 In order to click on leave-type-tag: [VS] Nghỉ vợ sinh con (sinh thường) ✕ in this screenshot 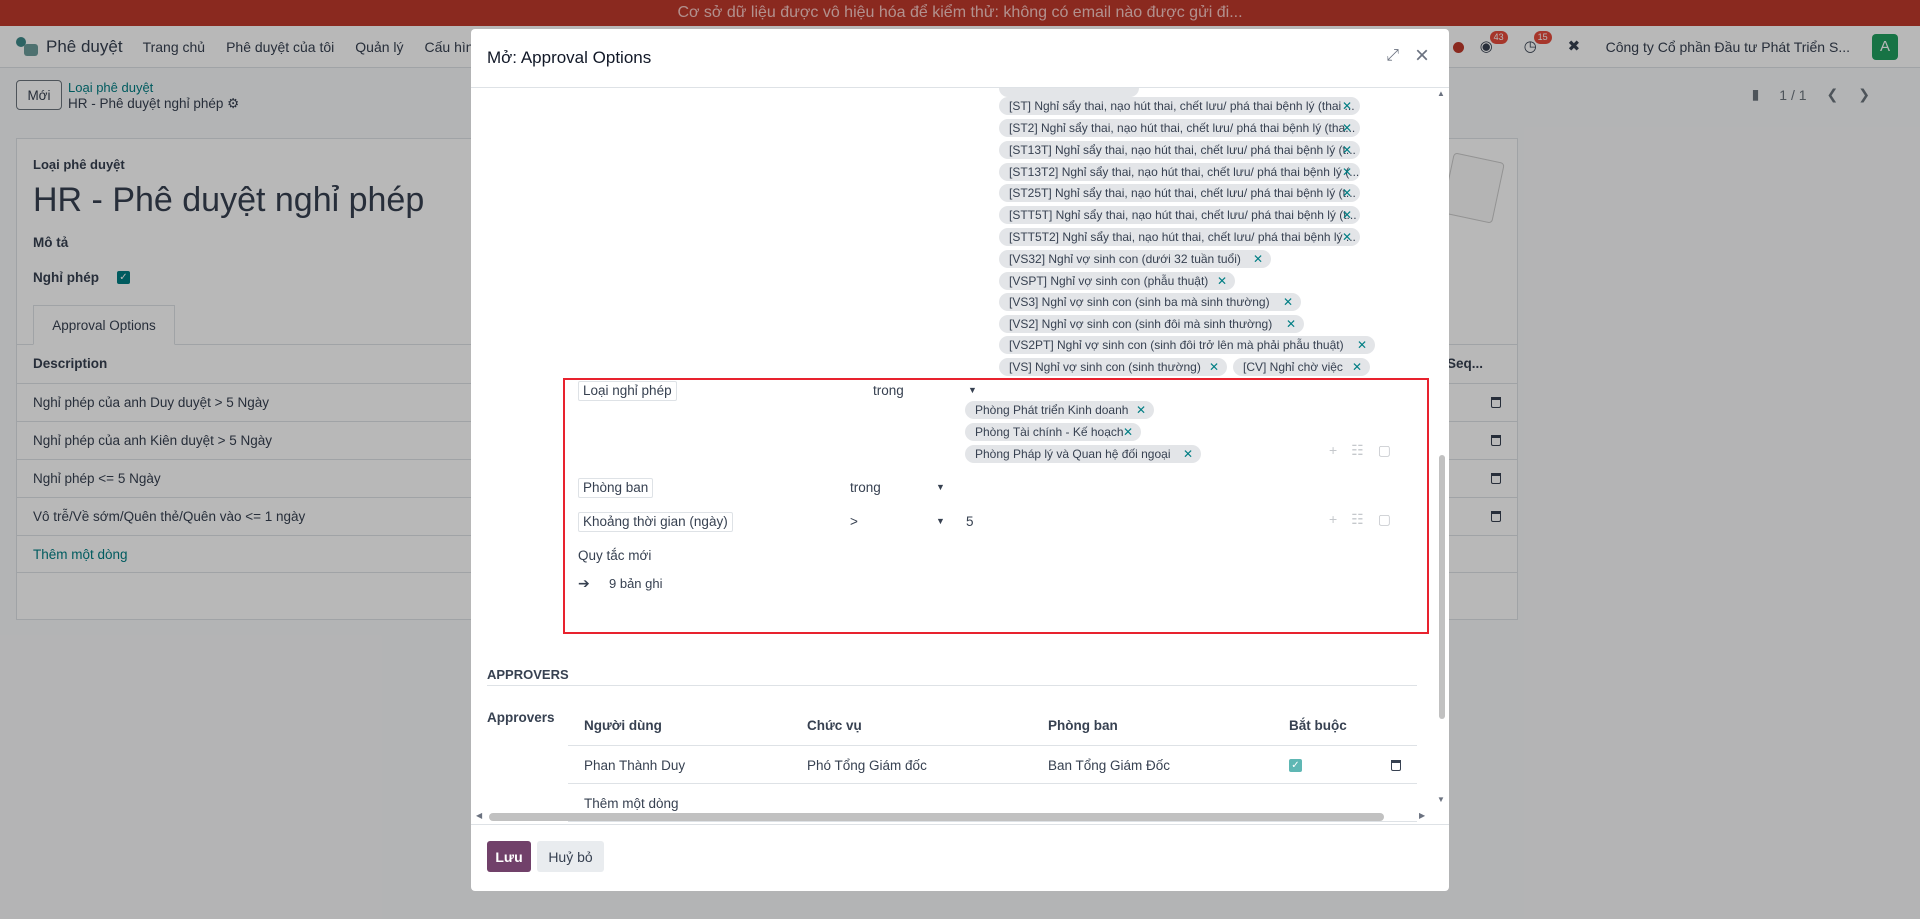, I will do `click(1113, 367)`.